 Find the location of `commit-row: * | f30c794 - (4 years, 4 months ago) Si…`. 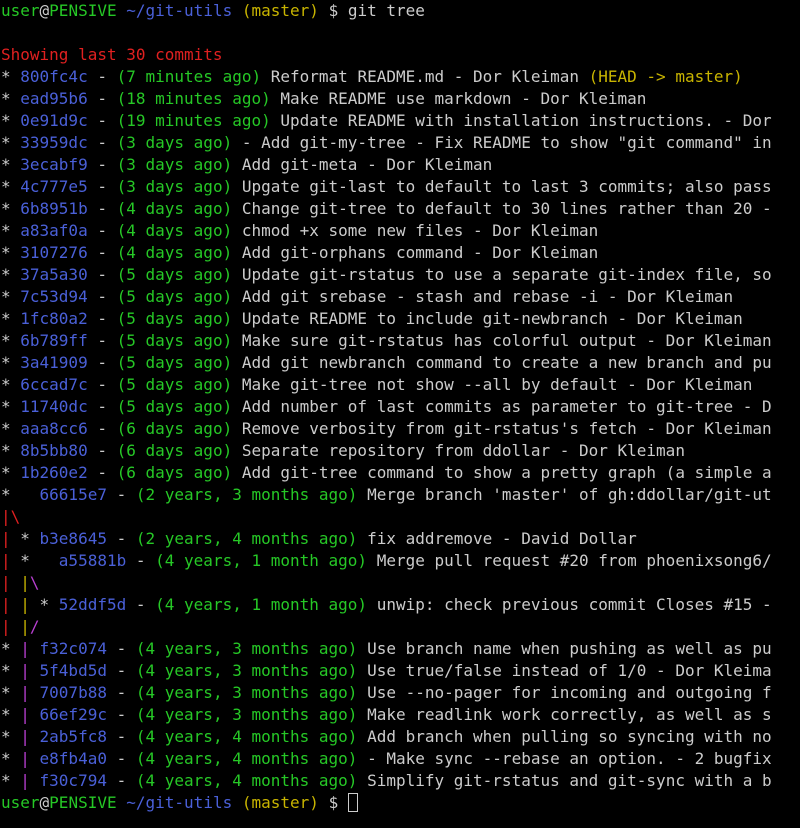

commit-row: * | f30c794 - (4 years, 4 months ago) Si… is located at coordinates (400, 781).